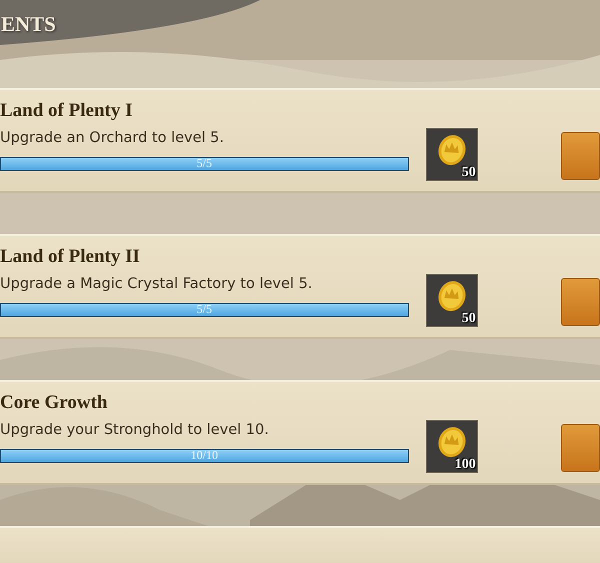 This screenshot has height=563, width=600. Describe the element at coordinates (54, 403) in the screenshot. I see `achievement-title: Core Growth` at that location.